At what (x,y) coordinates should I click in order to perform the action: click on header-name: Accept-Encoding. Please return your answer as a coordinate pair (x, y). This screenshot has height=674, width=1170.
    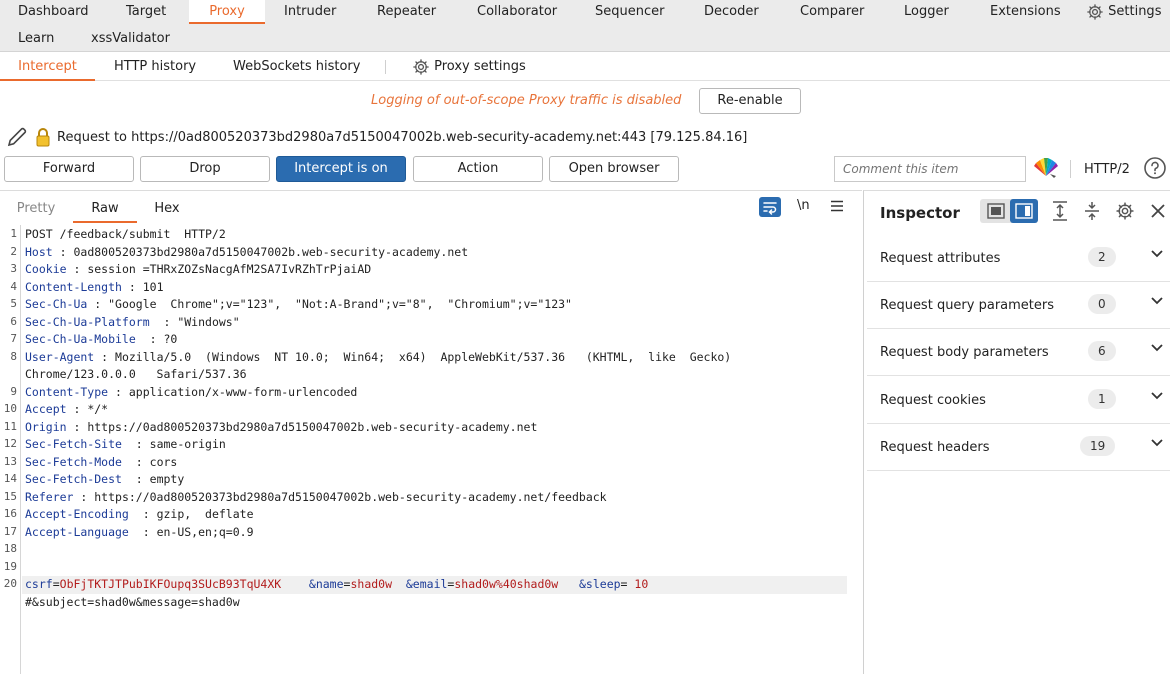
    Looking at the image, I should click on (77, 514).